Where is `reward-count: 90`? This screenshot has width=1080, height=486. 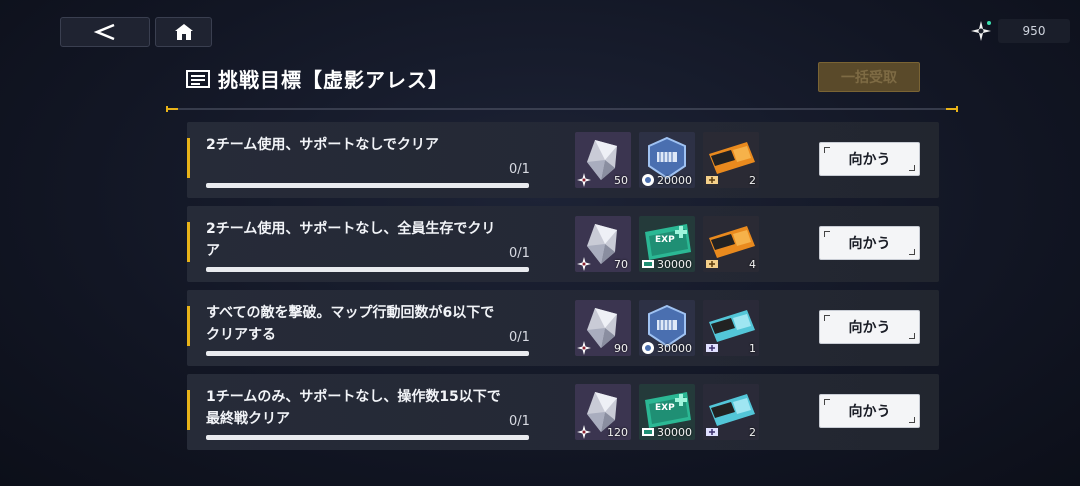 reward-count: 90 is located at coordinates (621, 348).